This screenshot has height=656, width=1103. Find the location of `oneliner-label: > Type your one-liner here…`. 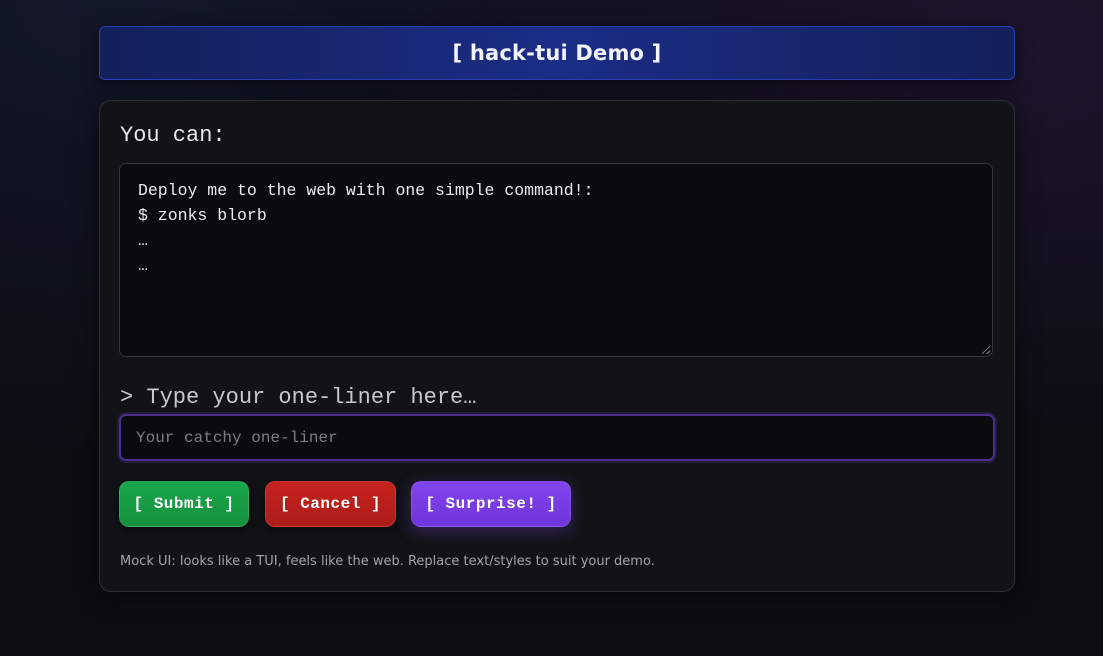

oneliner-label: > Type your one-liner here… is located at coordinates (298, 397).